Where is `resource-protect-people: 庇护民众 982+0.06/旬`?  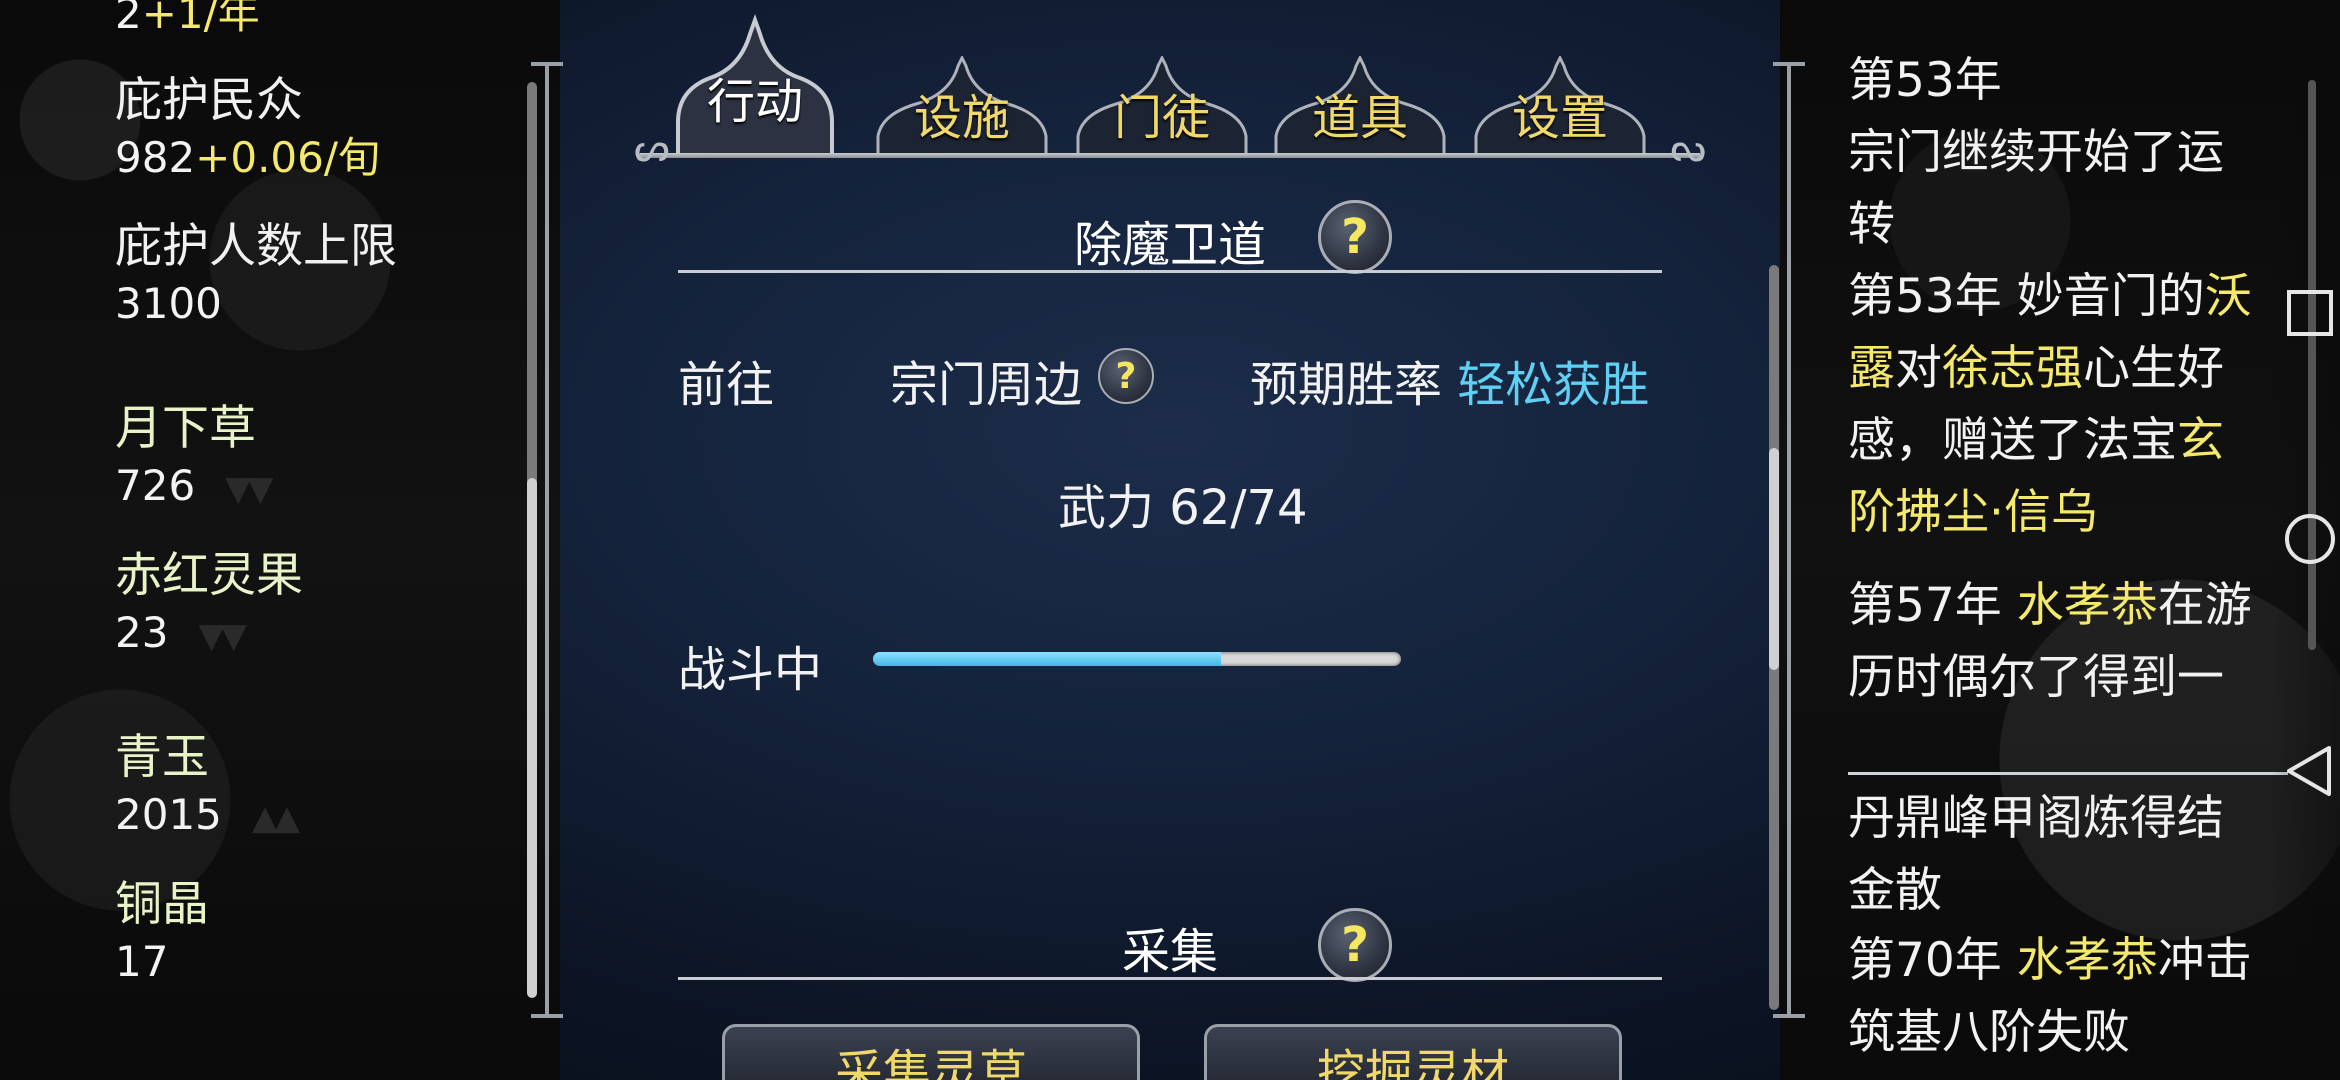 resource-protect-people: 庇护民众 982+0.06/旬 is located at coordinates (247, 129).